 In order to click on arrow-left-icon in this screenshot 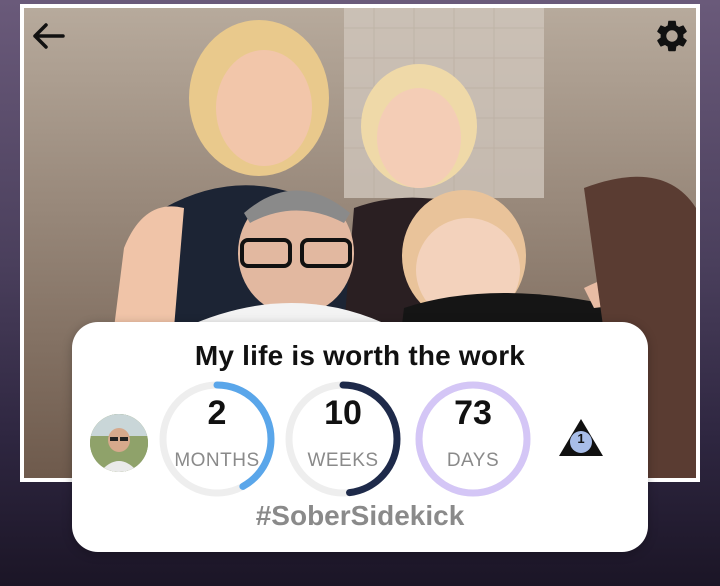, I will do `click(49, 36)`.